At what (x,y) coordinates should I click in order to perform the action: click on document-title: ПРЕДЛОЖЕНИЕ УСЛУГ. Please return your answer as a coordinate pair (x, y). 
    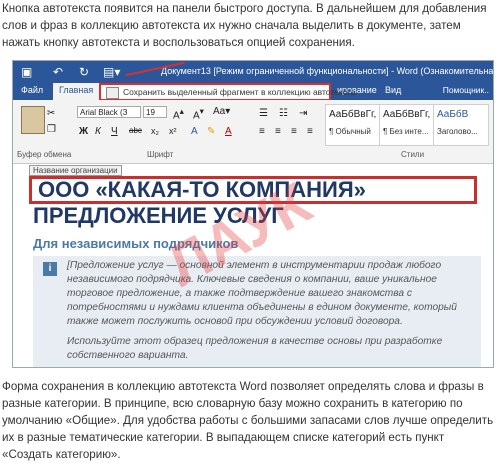
    Looking at the image, I should click on (158, 215).